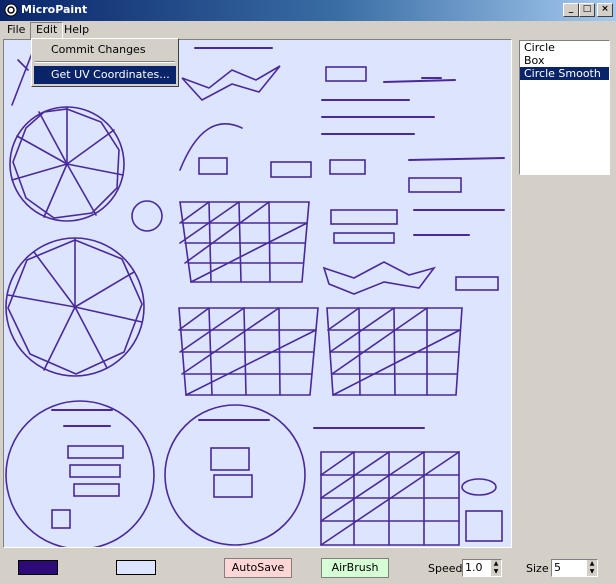 The width and height of the screenshot is (616, 584). What do you see at coordinates (574, 568) in the screenshot?
I see `size-spinner: 5 ▲ ▼` at bounding box center [574, 568].